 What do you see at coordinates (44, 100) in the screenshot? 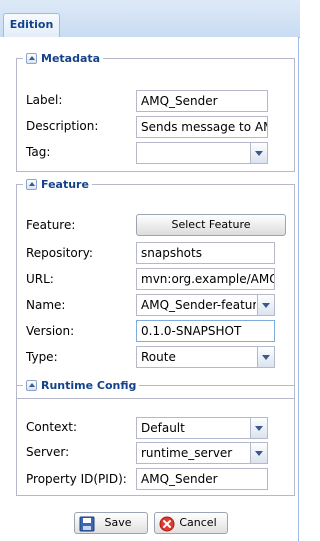
I see `label-field-label: Label:` at bounding box center [44, 100].